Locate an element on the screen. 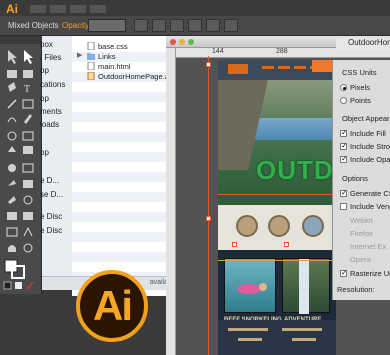 The image size is (390, 355). free-transform-icon is located at coordinates (28, 150).